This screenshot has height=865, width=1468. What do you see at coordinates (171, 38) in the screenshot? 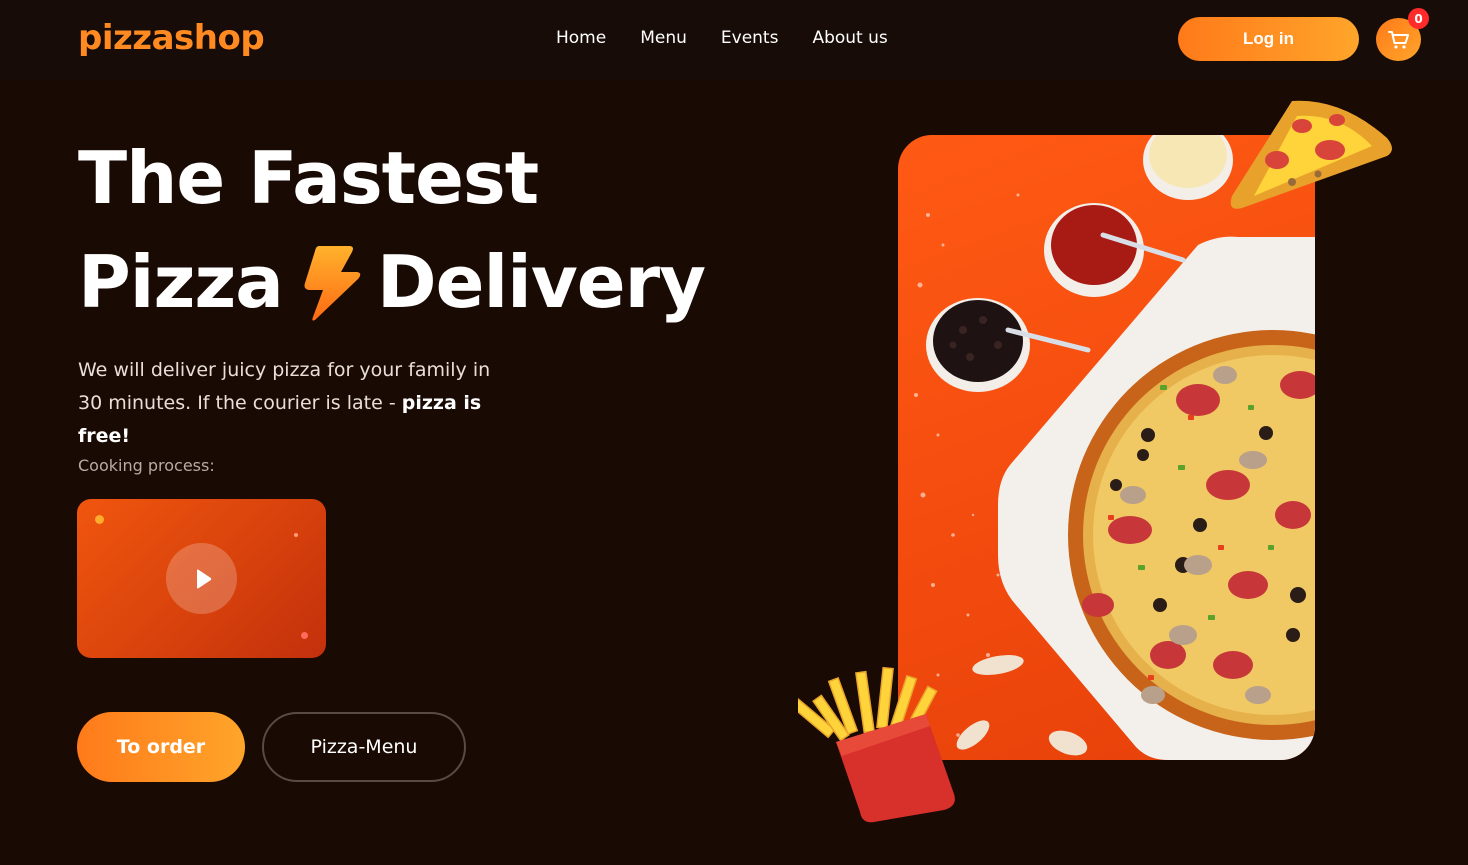
I see `logo: pizzashop` at bounding box center [171, 38].